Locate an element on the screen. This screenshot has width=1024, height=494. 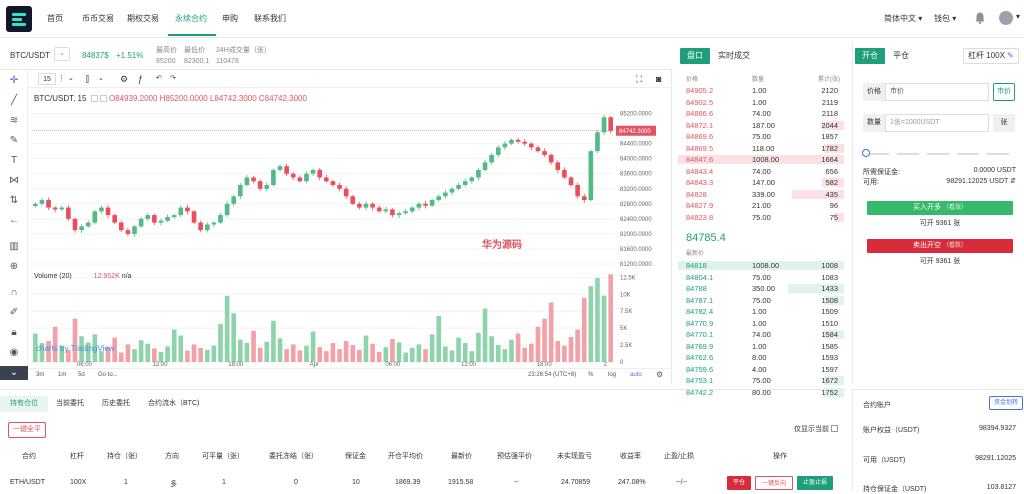
close-position-button: 平仓 is located at coordinates (739, 483).